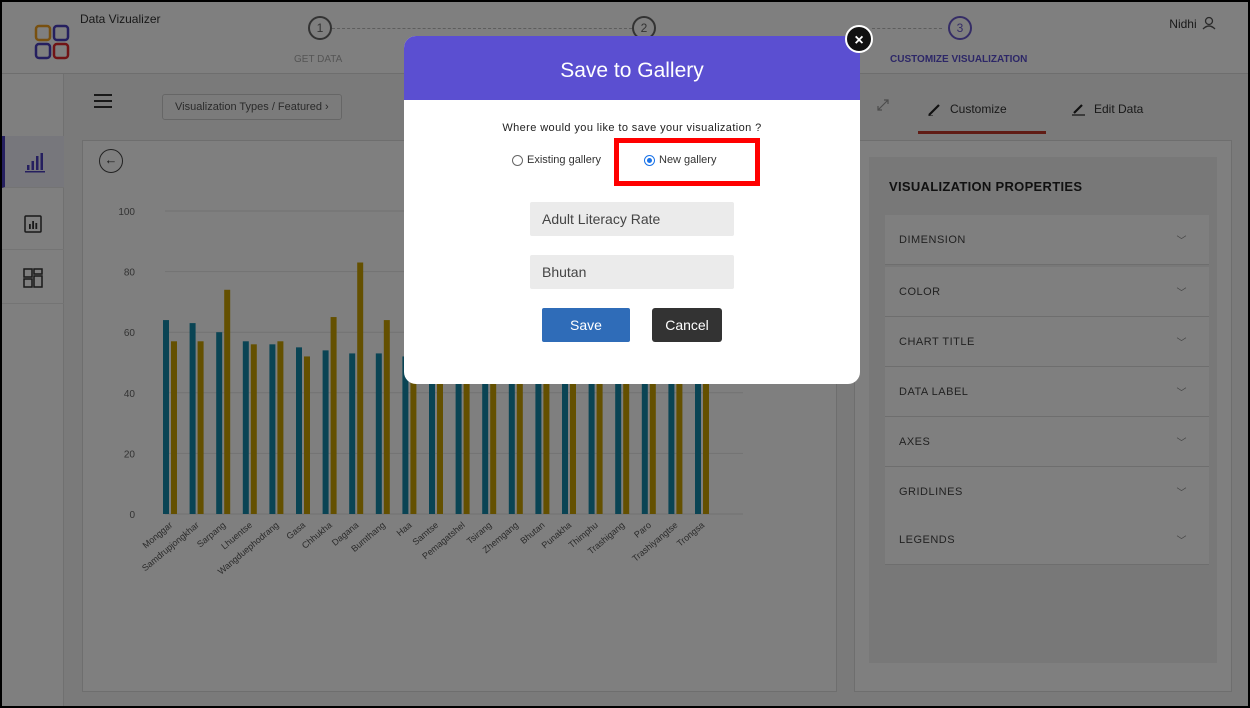 This screenshot has height=708, width=1250. I want to click on highlight-box, so click(687, 162).